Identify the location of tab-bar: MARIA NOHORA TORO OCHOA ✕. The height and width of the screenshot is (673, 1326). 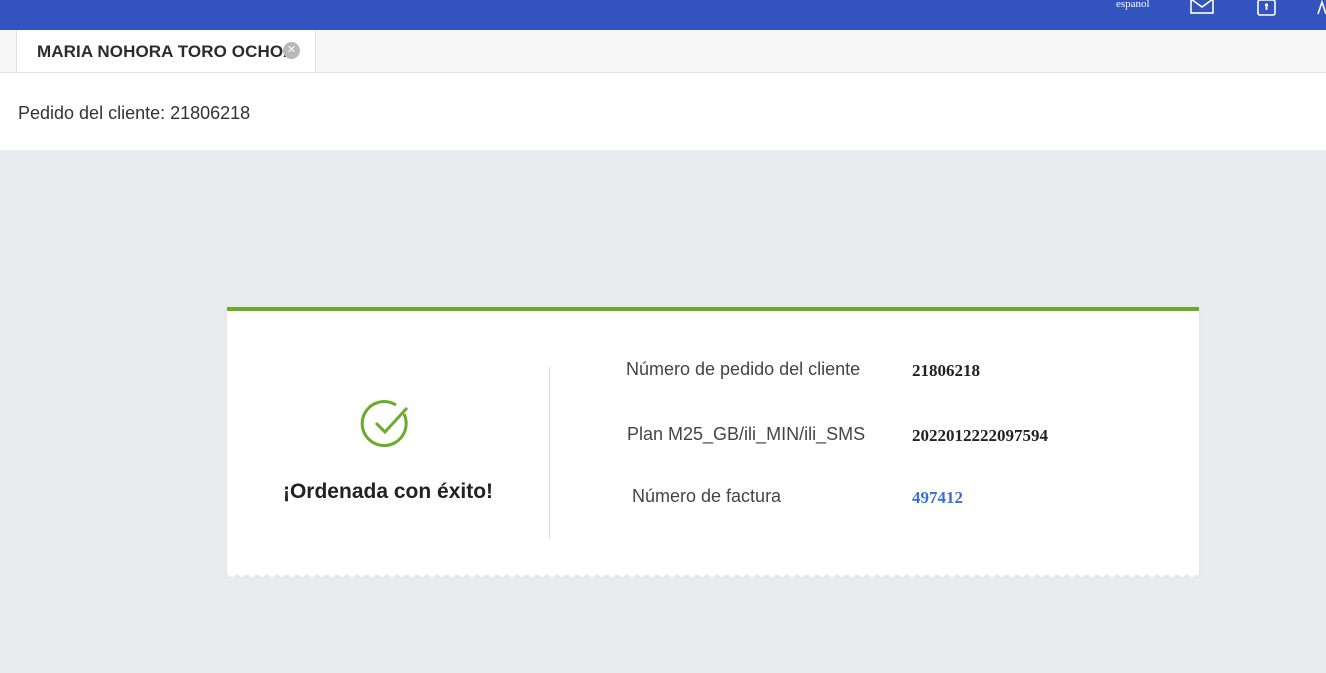
(663, 51).